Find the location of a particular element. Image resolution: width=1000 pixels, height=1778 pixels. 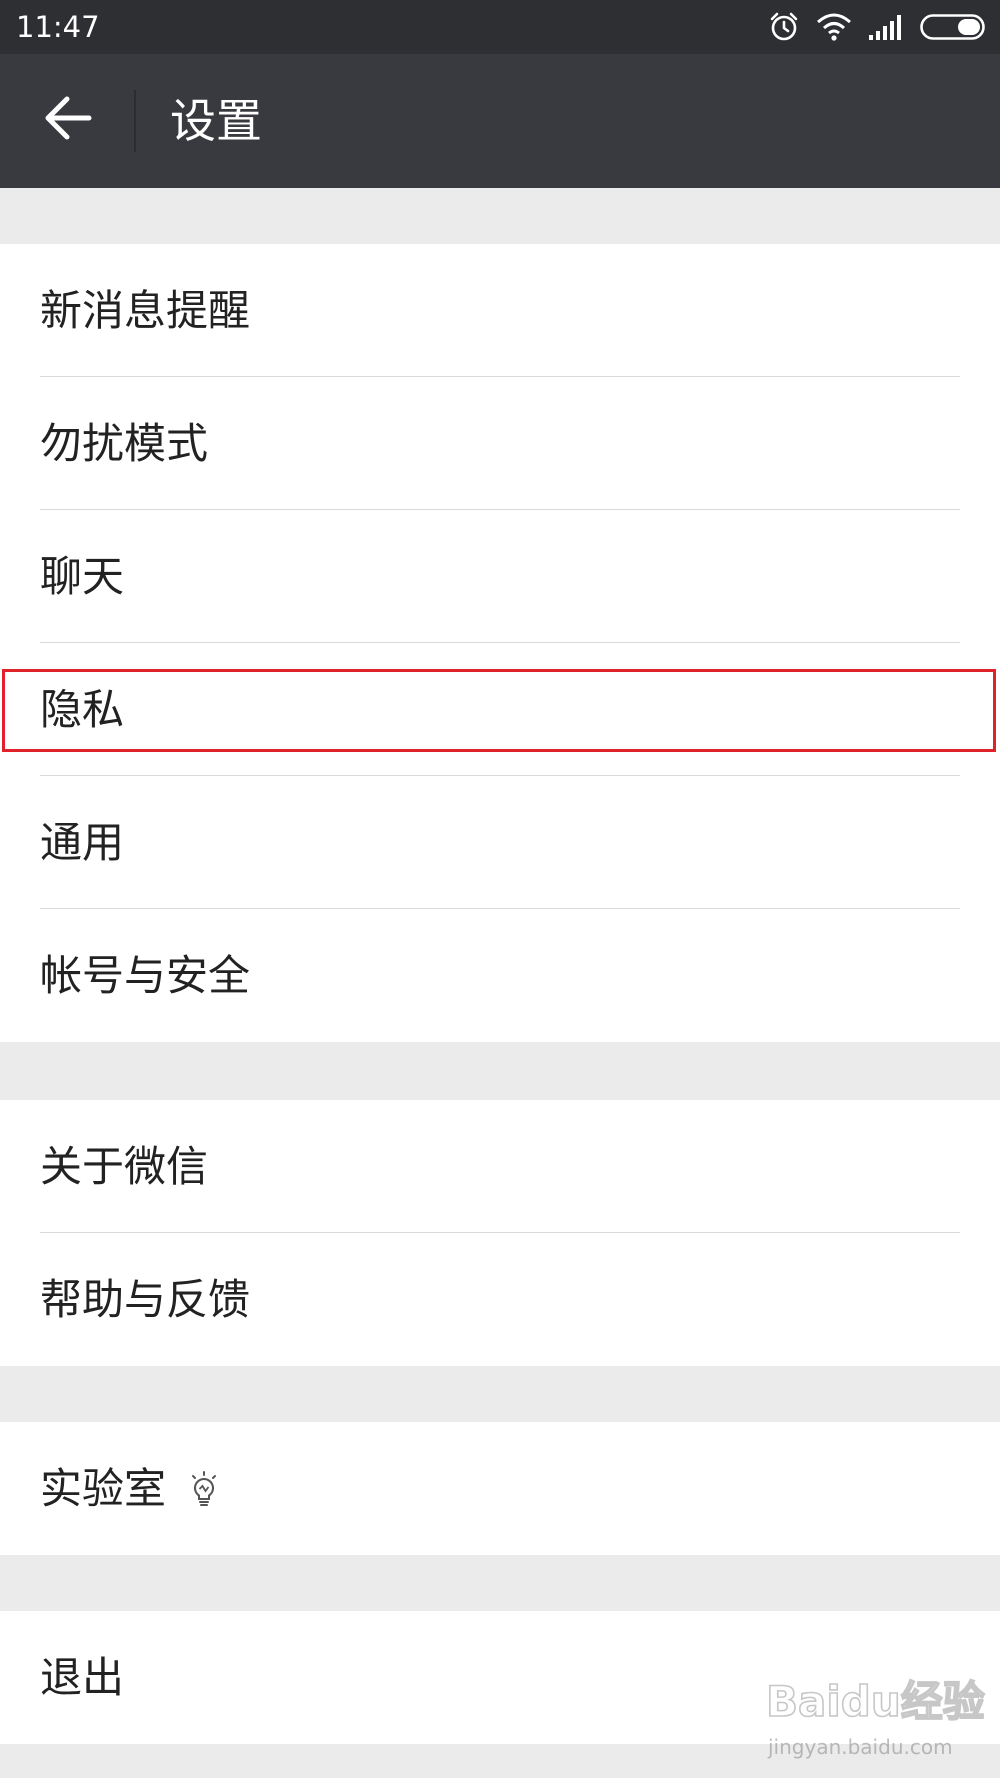

settings-item-label: 新消息提醒 is located at coordinates (145, 310).